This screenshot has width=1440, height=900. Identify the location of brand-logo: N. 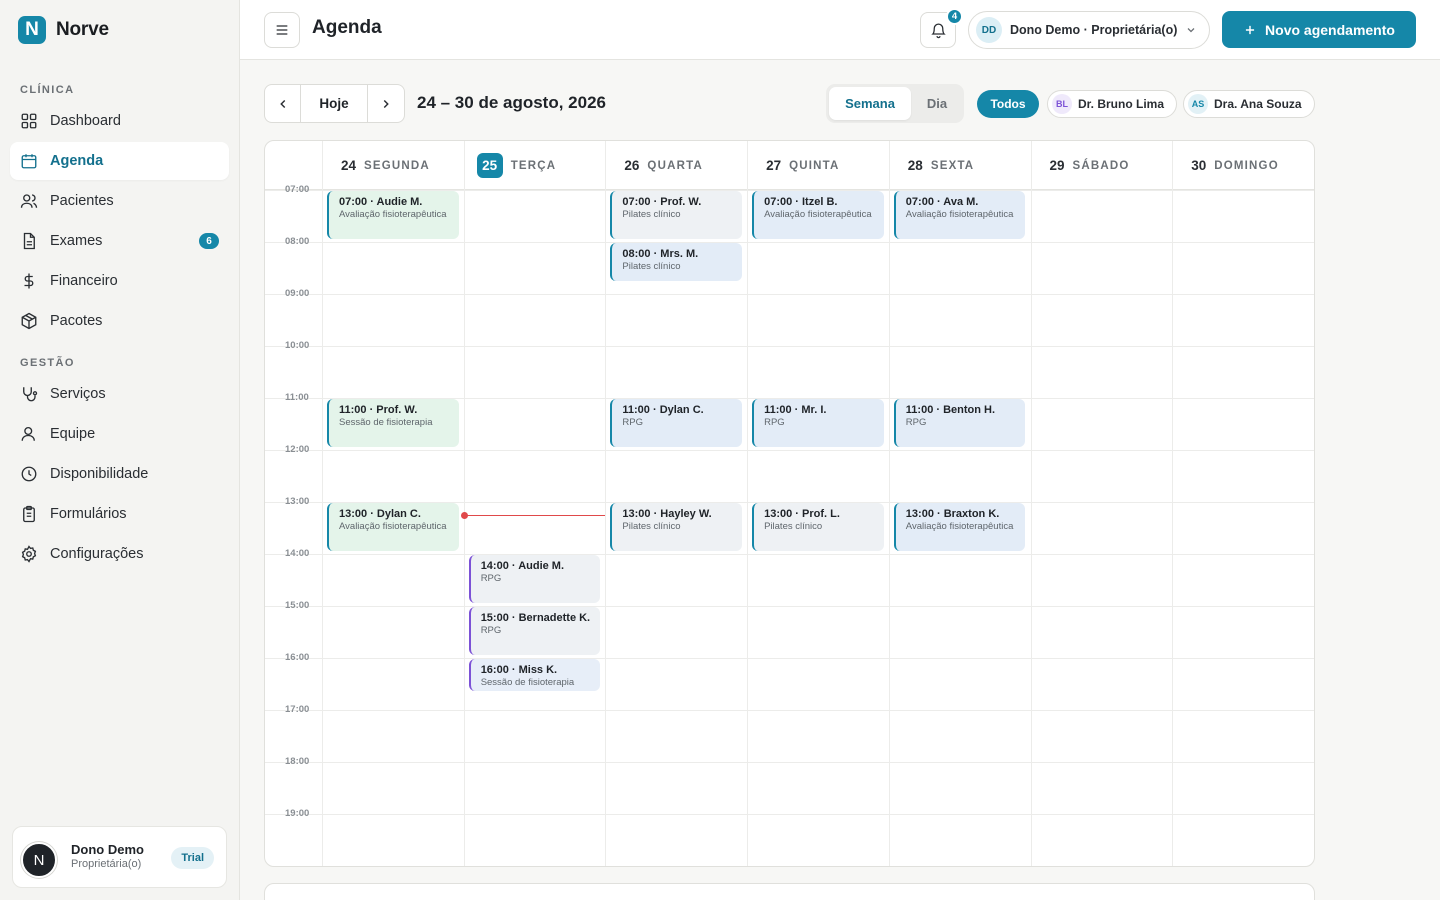
(32, 30).